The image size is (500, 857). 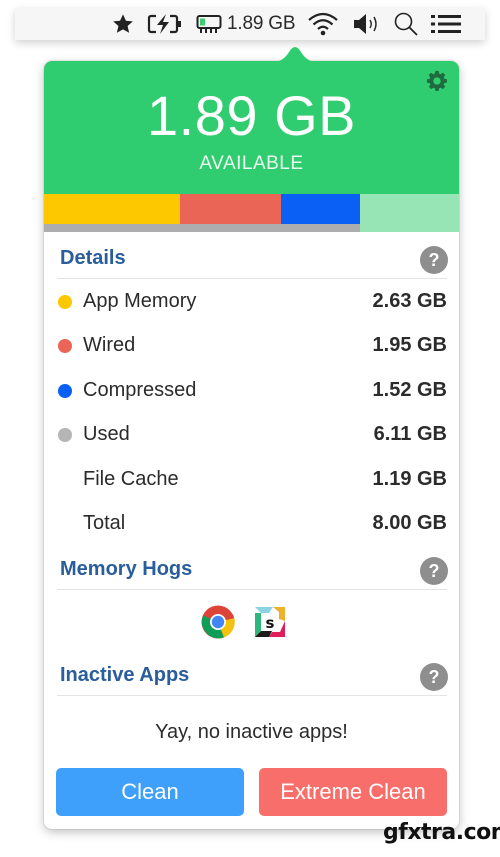 I want to click on available-header: 1.89 GB AVAILABLE, so click(x=251, y=127).